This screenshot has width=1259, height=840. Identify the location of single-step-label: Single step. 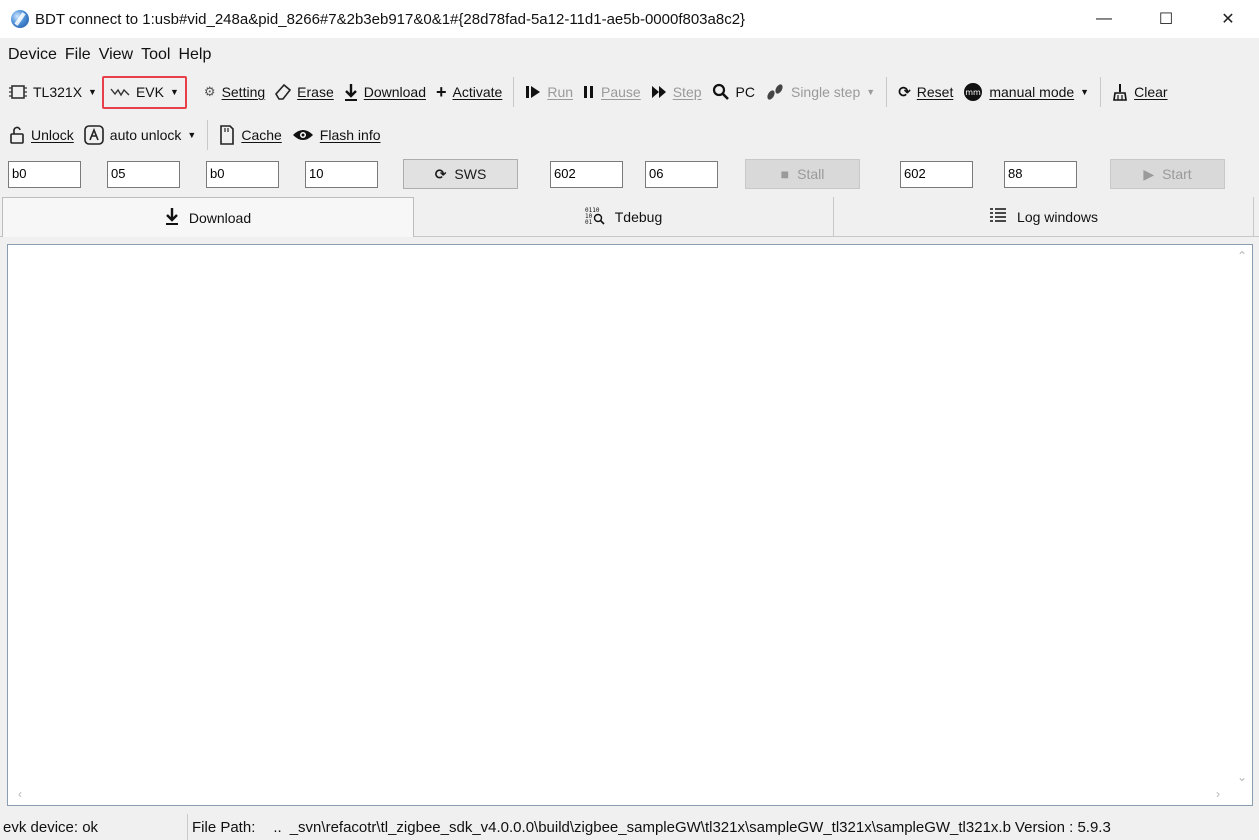
(825, 92).